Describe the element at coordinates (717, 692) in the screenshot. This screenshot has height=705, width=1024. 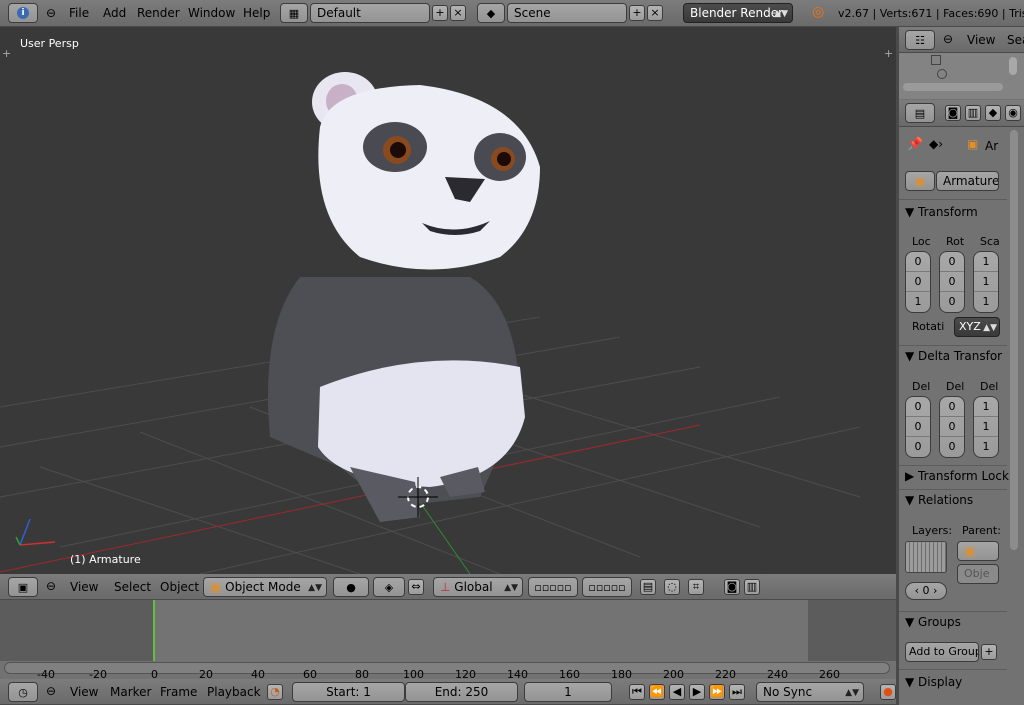
I see `next-keyframe-icon: ⏩` at that location.